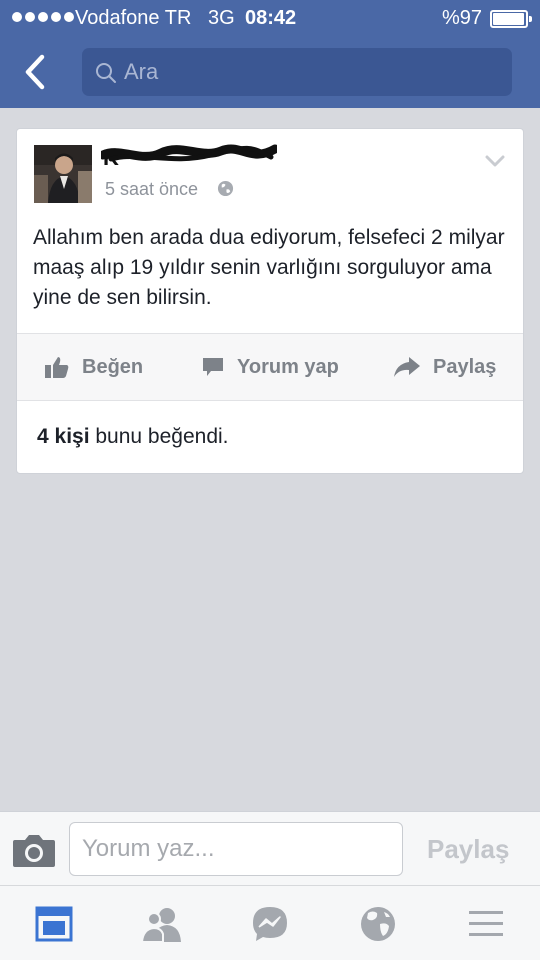 This screenshot has height=960, width=540. Describe the element at coordinates (225, 188) in the screenshot. I see `public-globe-icon` at that location.